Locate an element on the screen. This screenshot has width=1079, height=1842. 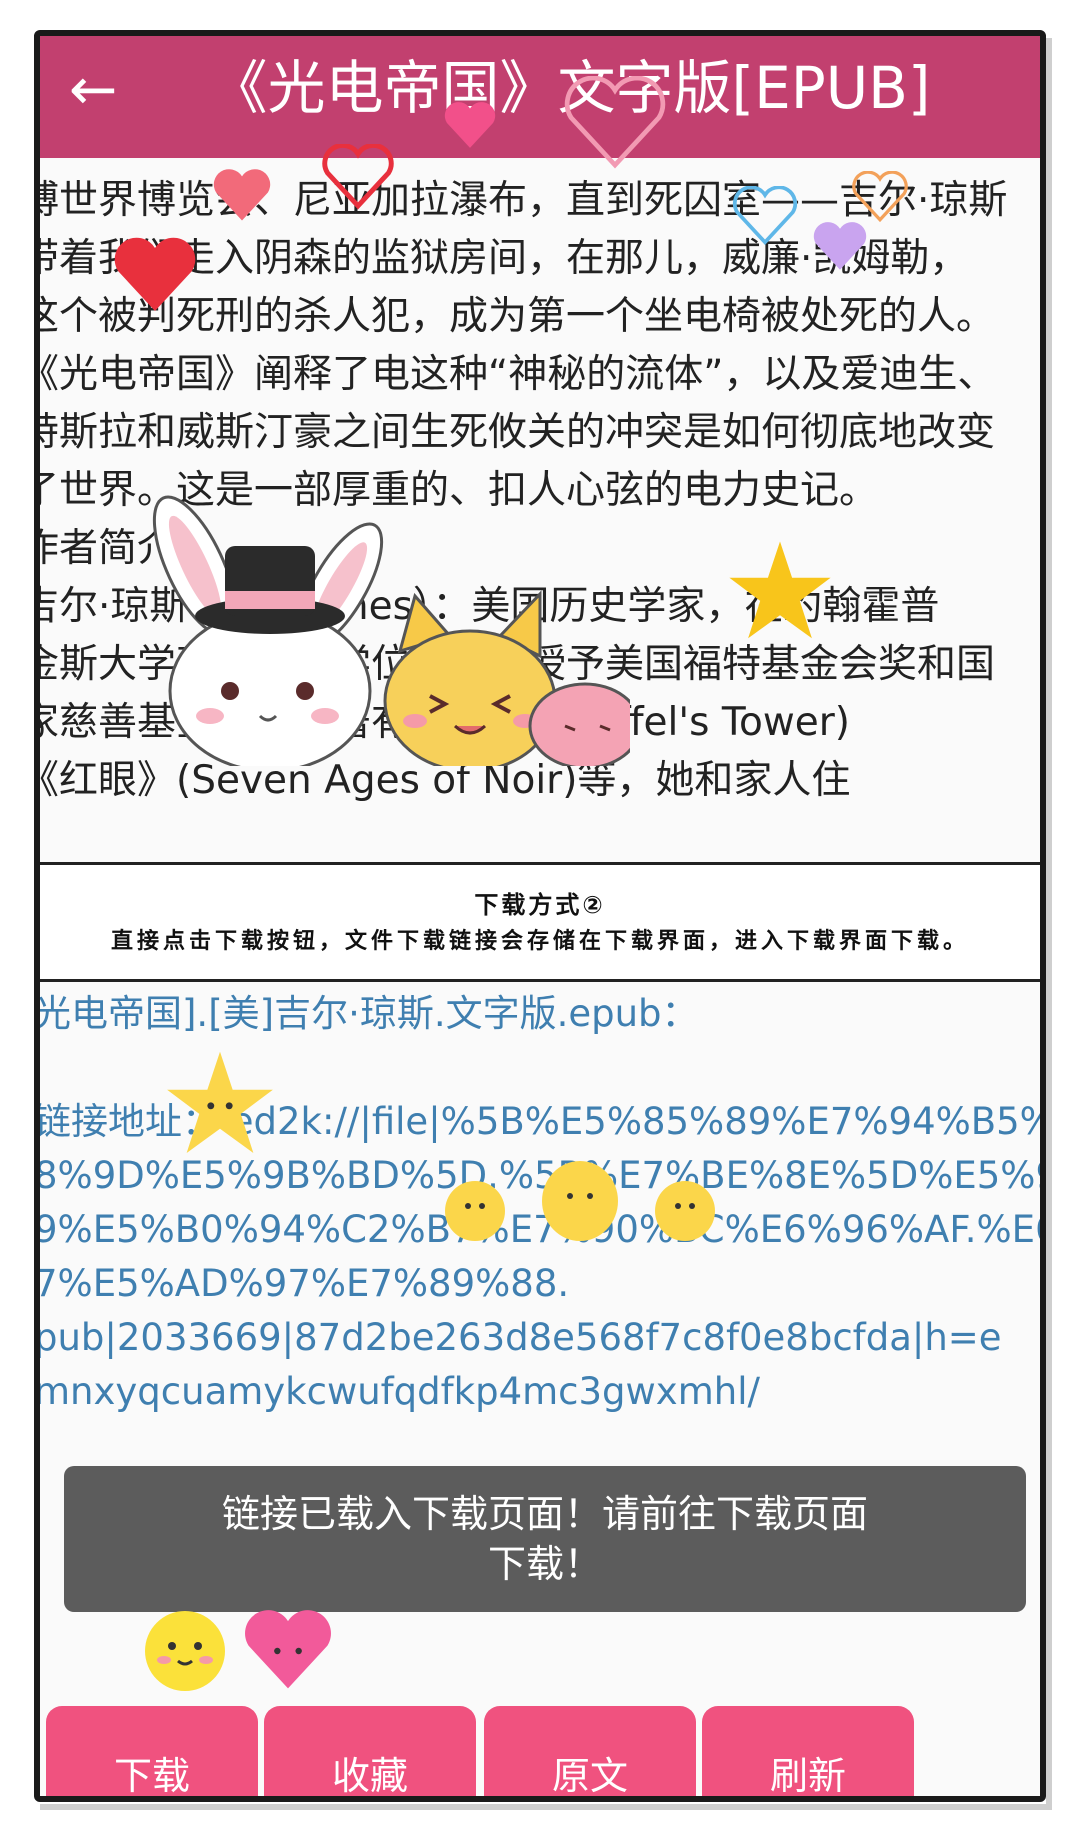
download-method-text: 直接点击下载按钮，文件下载链接会存储在下载界面，进入下载界面下载。 is located at coordinates (539, 941).